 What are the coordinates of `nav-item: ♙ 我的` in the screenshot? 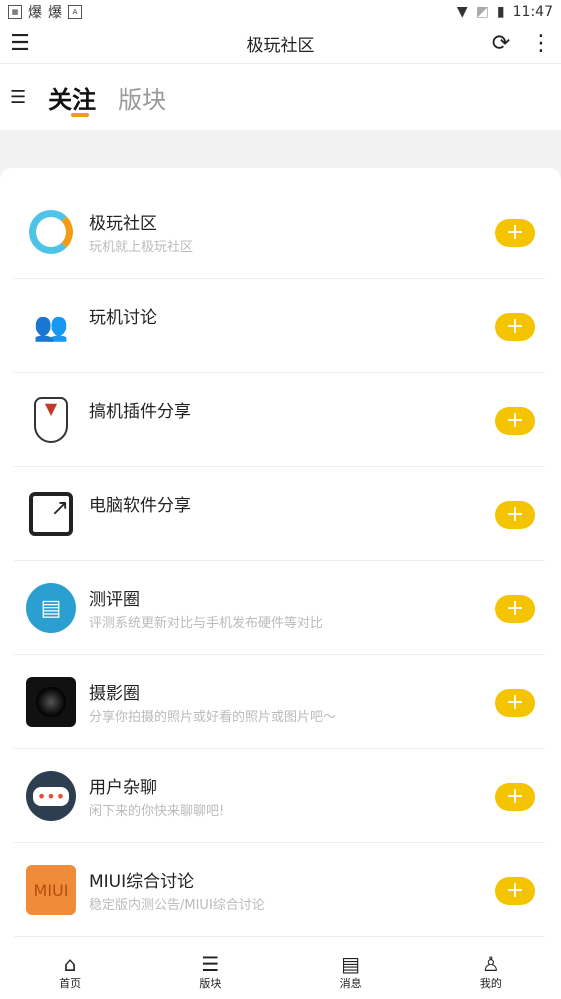 It's located at (491, 972).